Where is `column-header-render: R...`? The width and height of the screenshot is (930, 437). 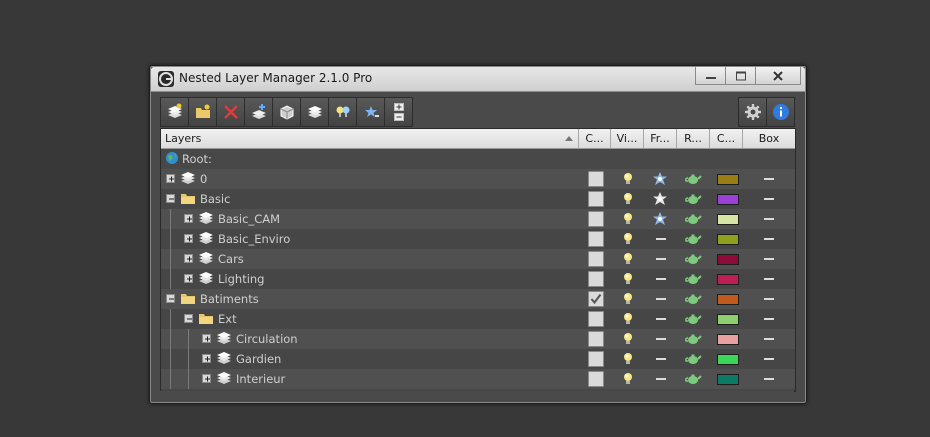
column-header-render: R... is located at coordinates (693, 138).